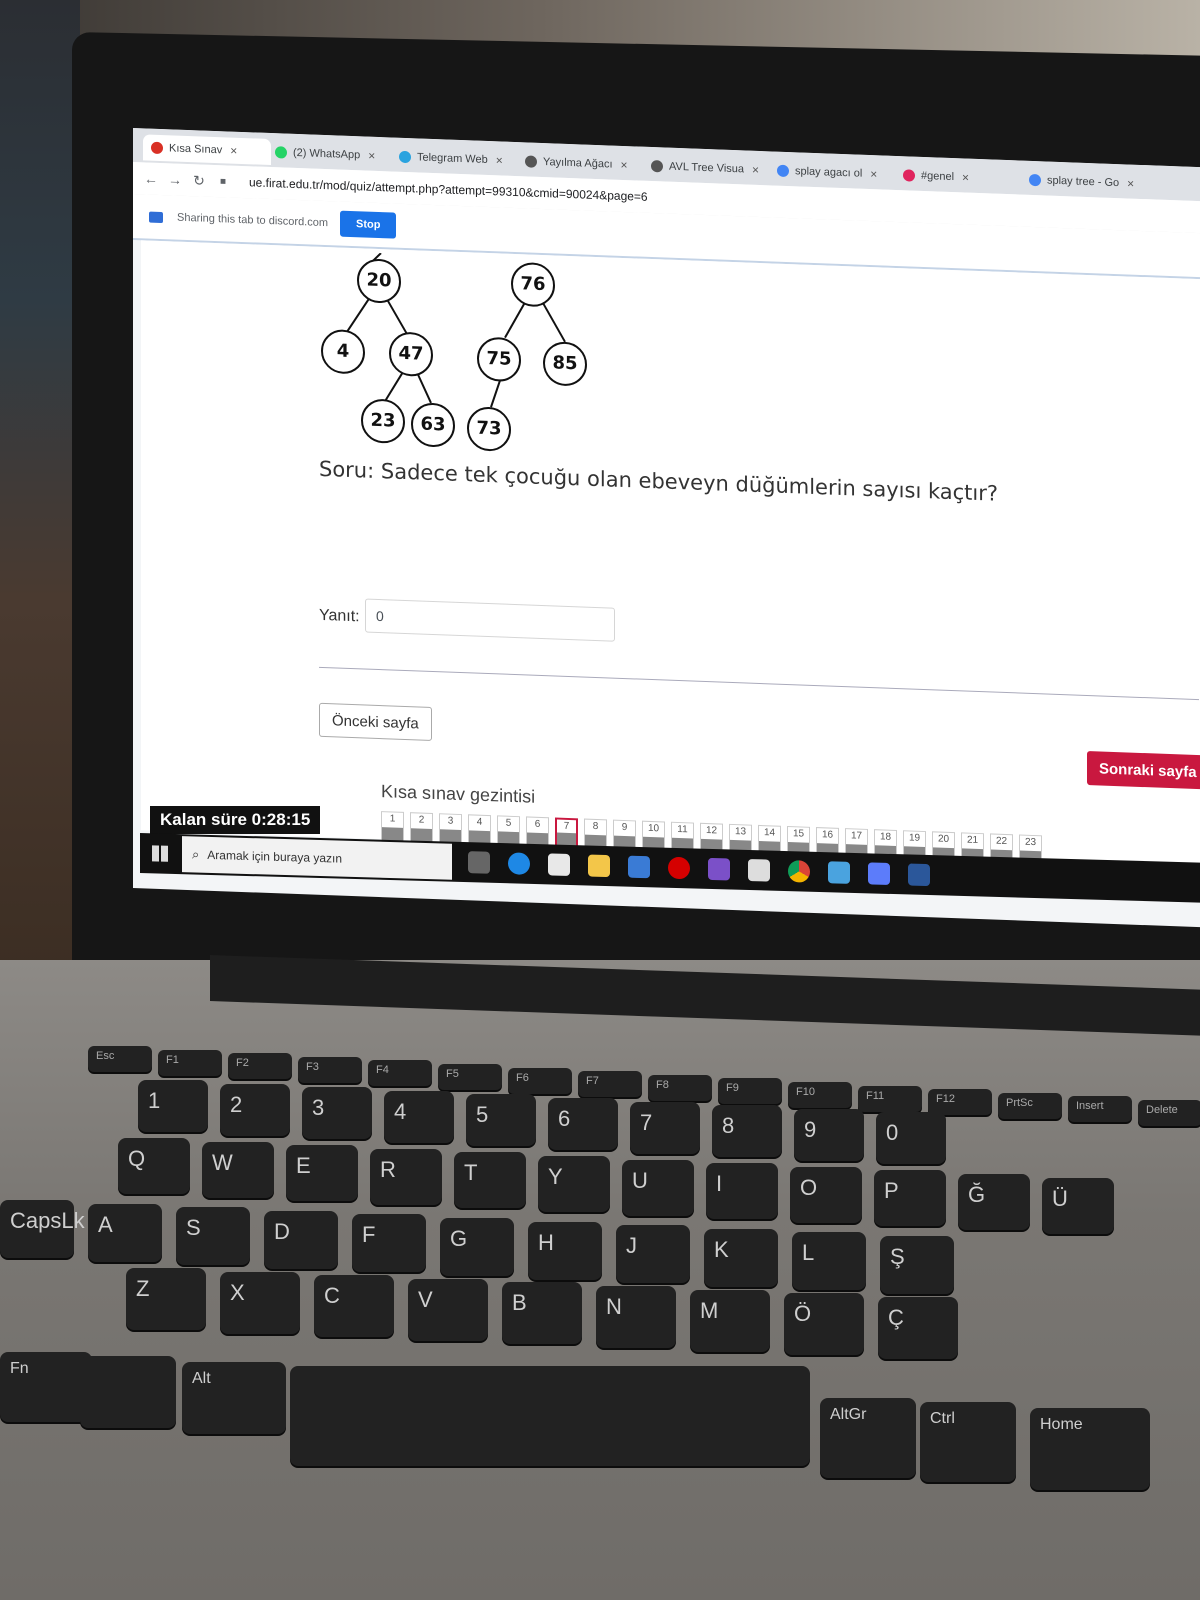  What do you see at coordinates (741, 1257) in the screenshot?
I see `keyboard-key: K` at bounding box center [741, 1257].